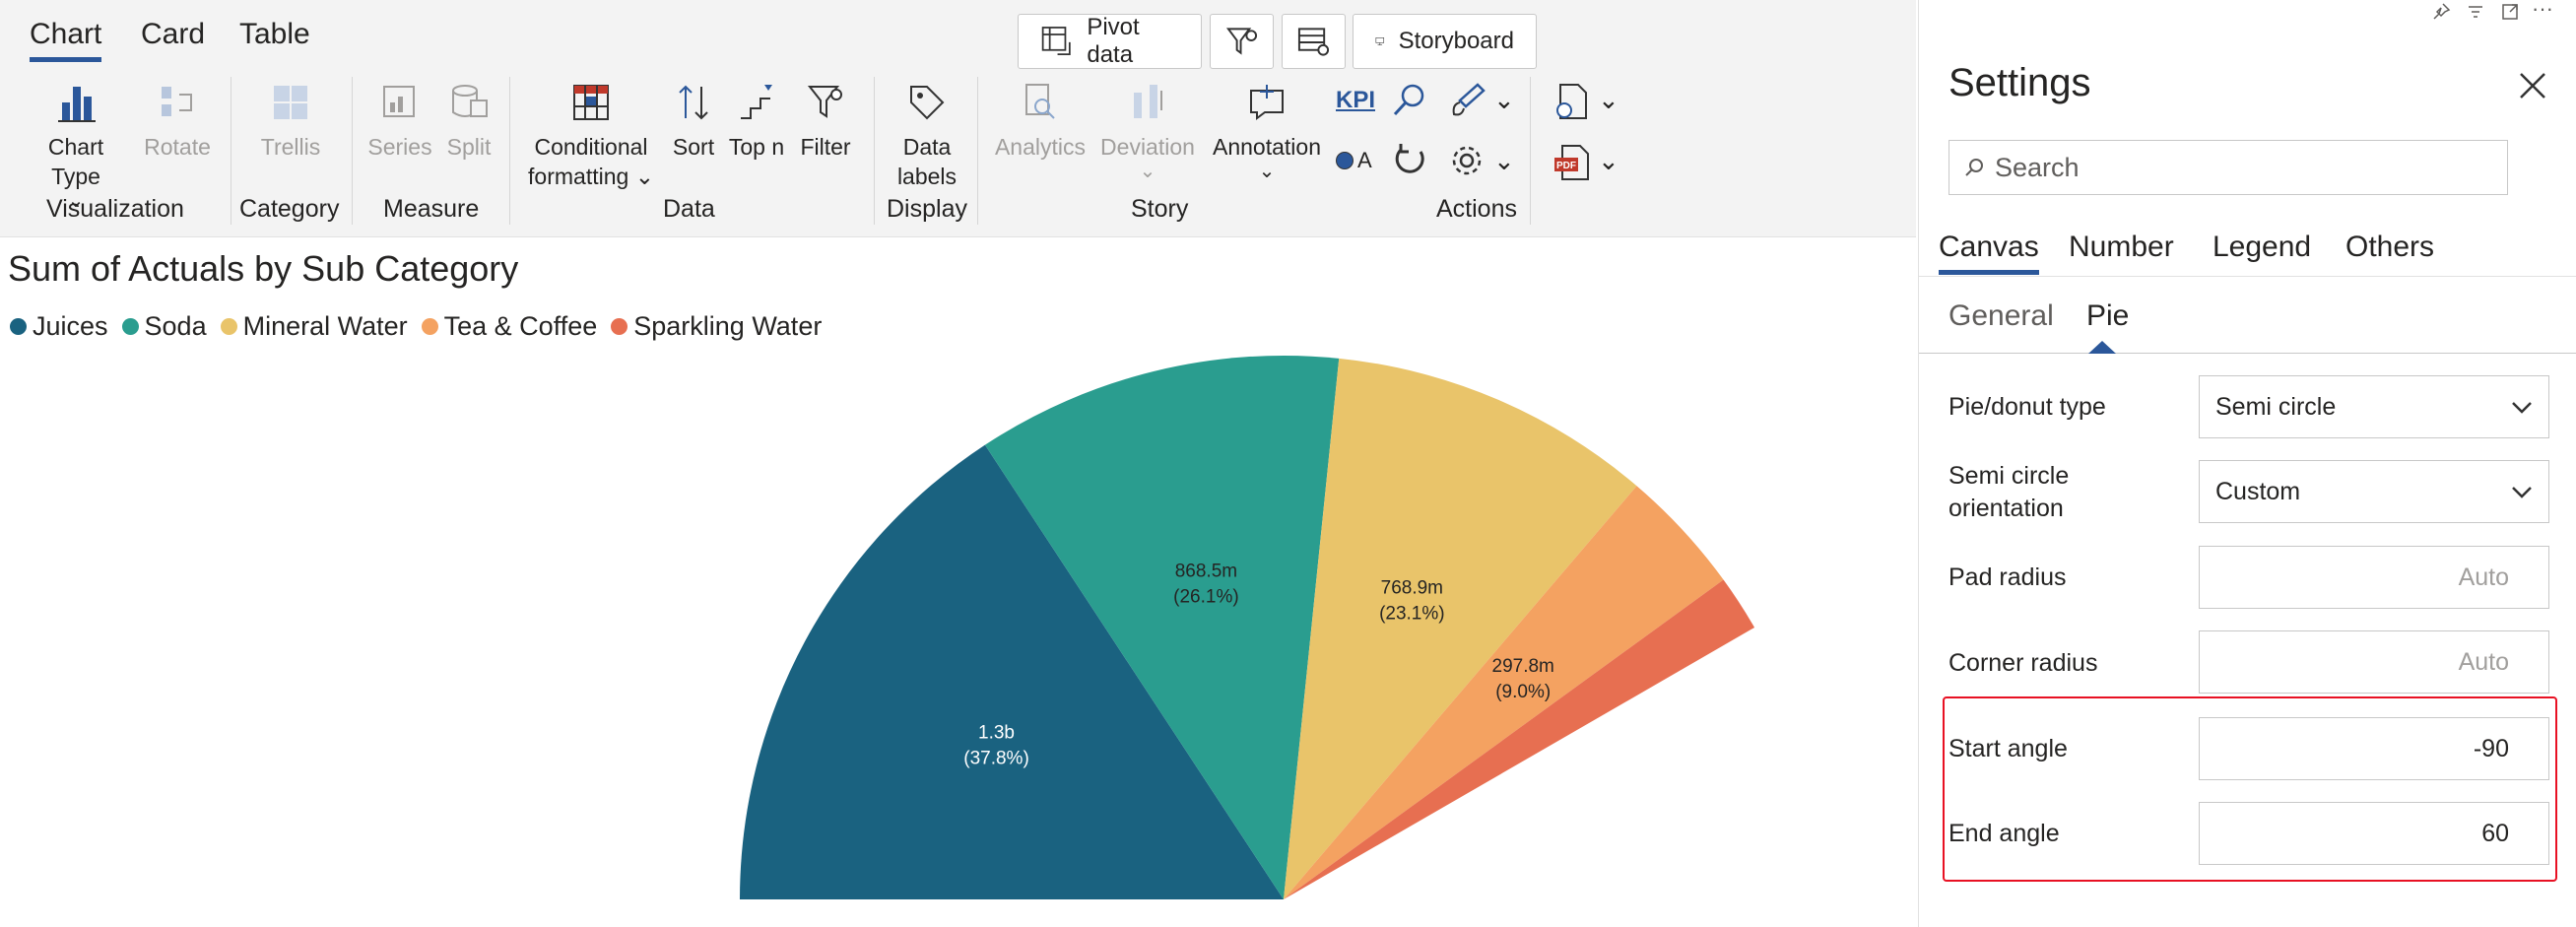  What do you see at coordinates (1412, 614) in the screenshot?
I see `slice-percent-label: (23.1%)` at bounding box center [1412, 614].